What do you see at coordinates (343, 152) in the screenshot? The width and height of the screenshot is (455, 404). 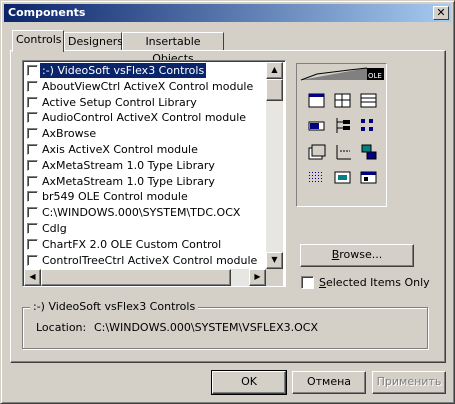 I see `chart-icon` at bounding box center [343, 152].